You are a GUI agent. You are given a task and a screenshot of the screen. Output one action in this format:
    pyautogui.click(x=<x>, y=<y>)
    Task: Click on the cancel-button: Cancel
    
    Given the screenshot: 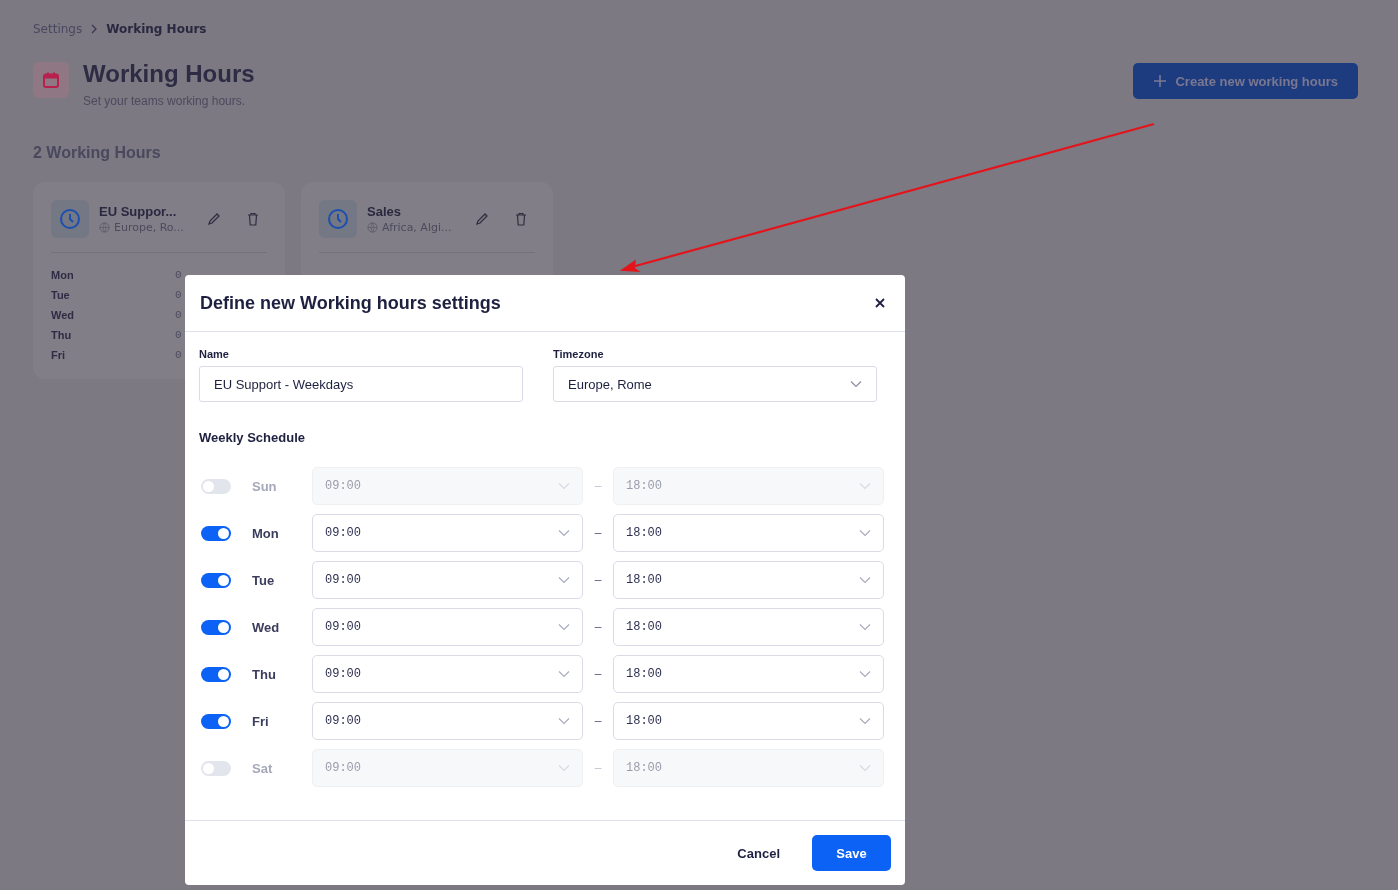 What is the action you would take?
    pyautogui.click(x=758, y=853)
    